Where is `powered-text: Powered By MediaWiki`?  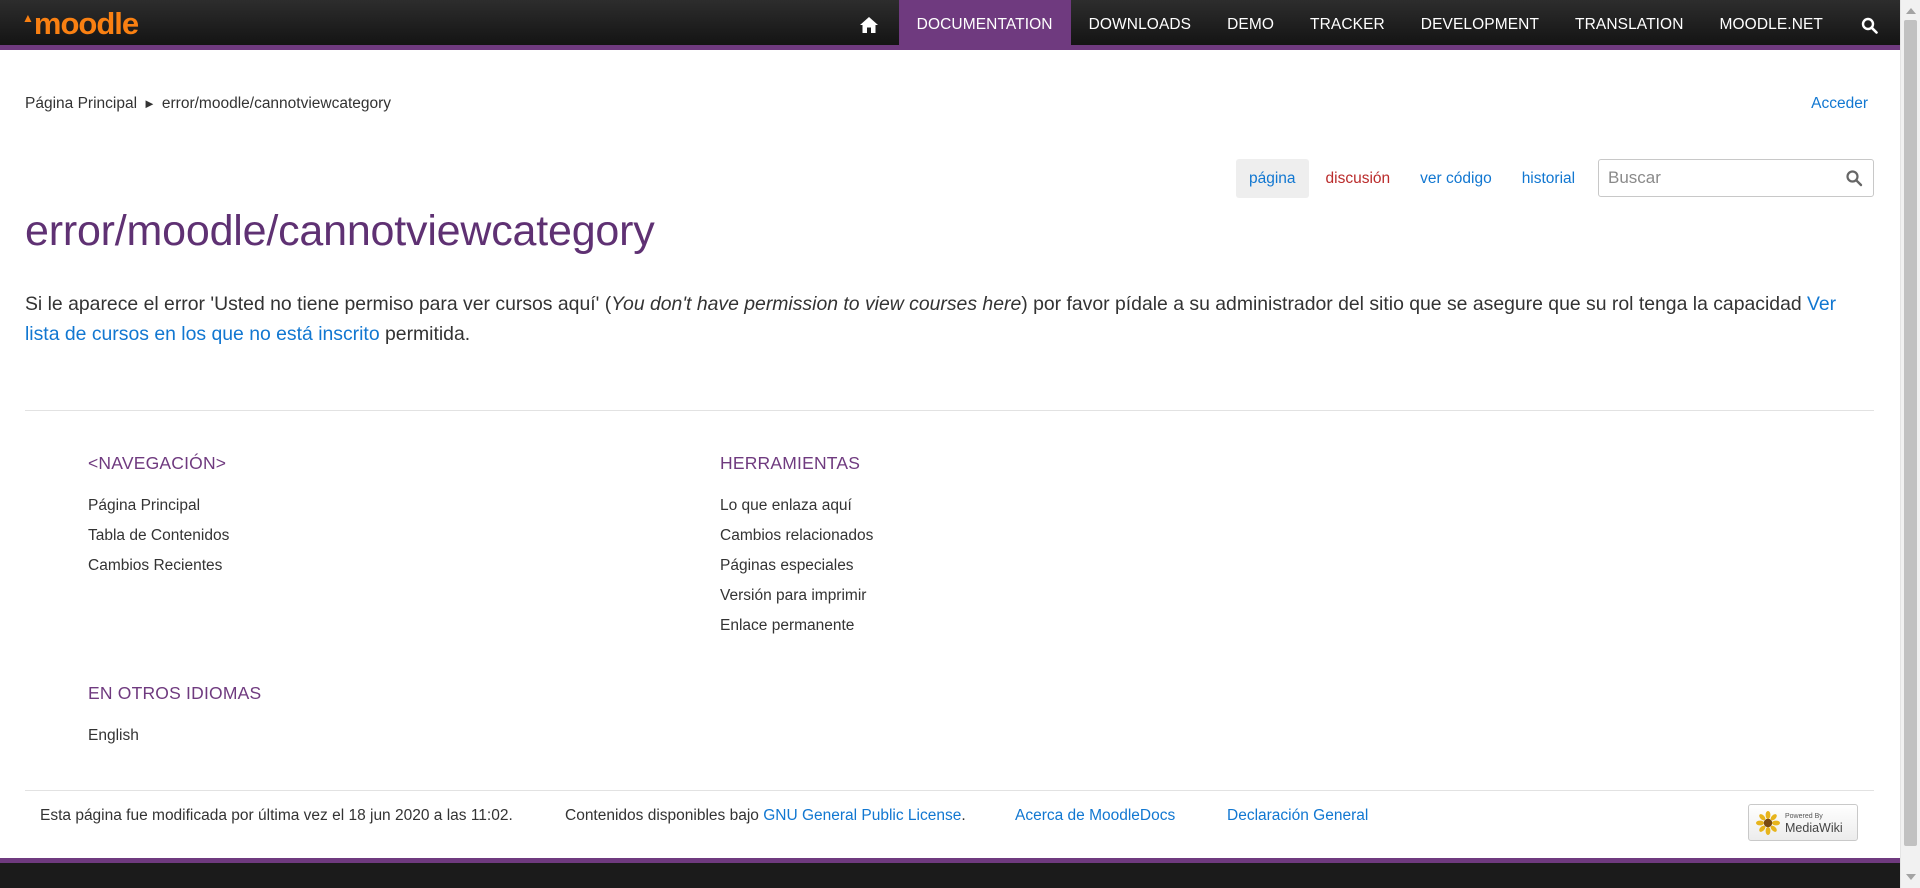
powered-text: Powered By MediaWiki is located at coordinates (1814, 823).